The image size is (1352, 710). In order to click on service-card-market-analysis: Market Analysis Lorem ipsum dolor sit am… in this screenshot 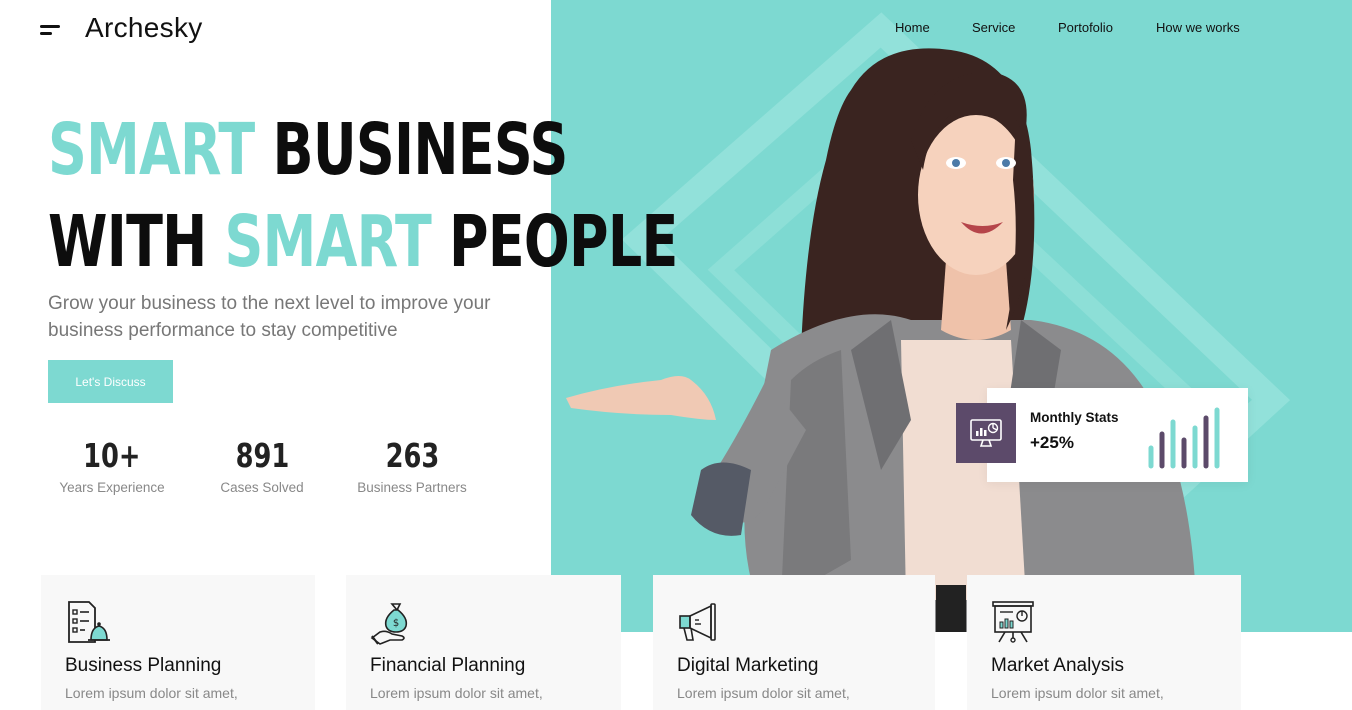, I will do `click(1104, 642)`.